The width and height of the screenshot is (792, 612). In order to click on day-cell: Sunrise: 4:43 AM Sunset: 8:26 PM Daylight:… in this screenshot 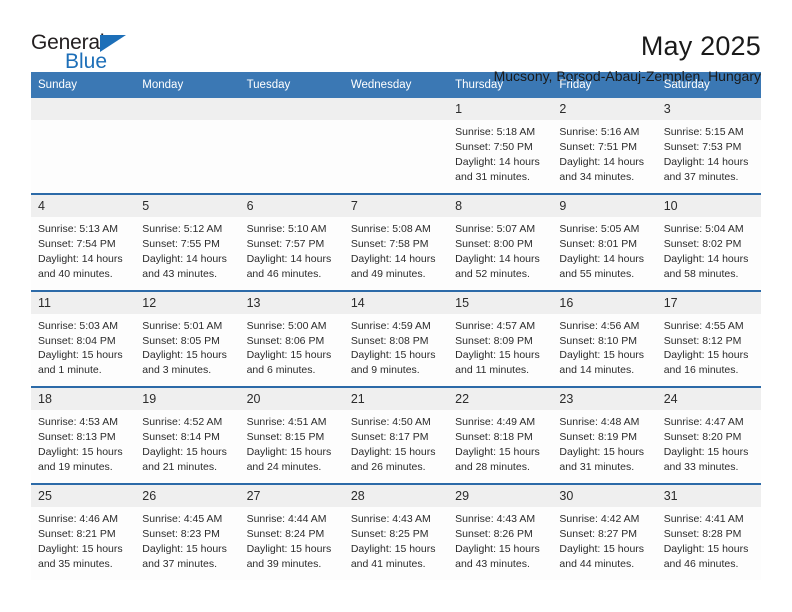, I will do `click(500, 543)`.